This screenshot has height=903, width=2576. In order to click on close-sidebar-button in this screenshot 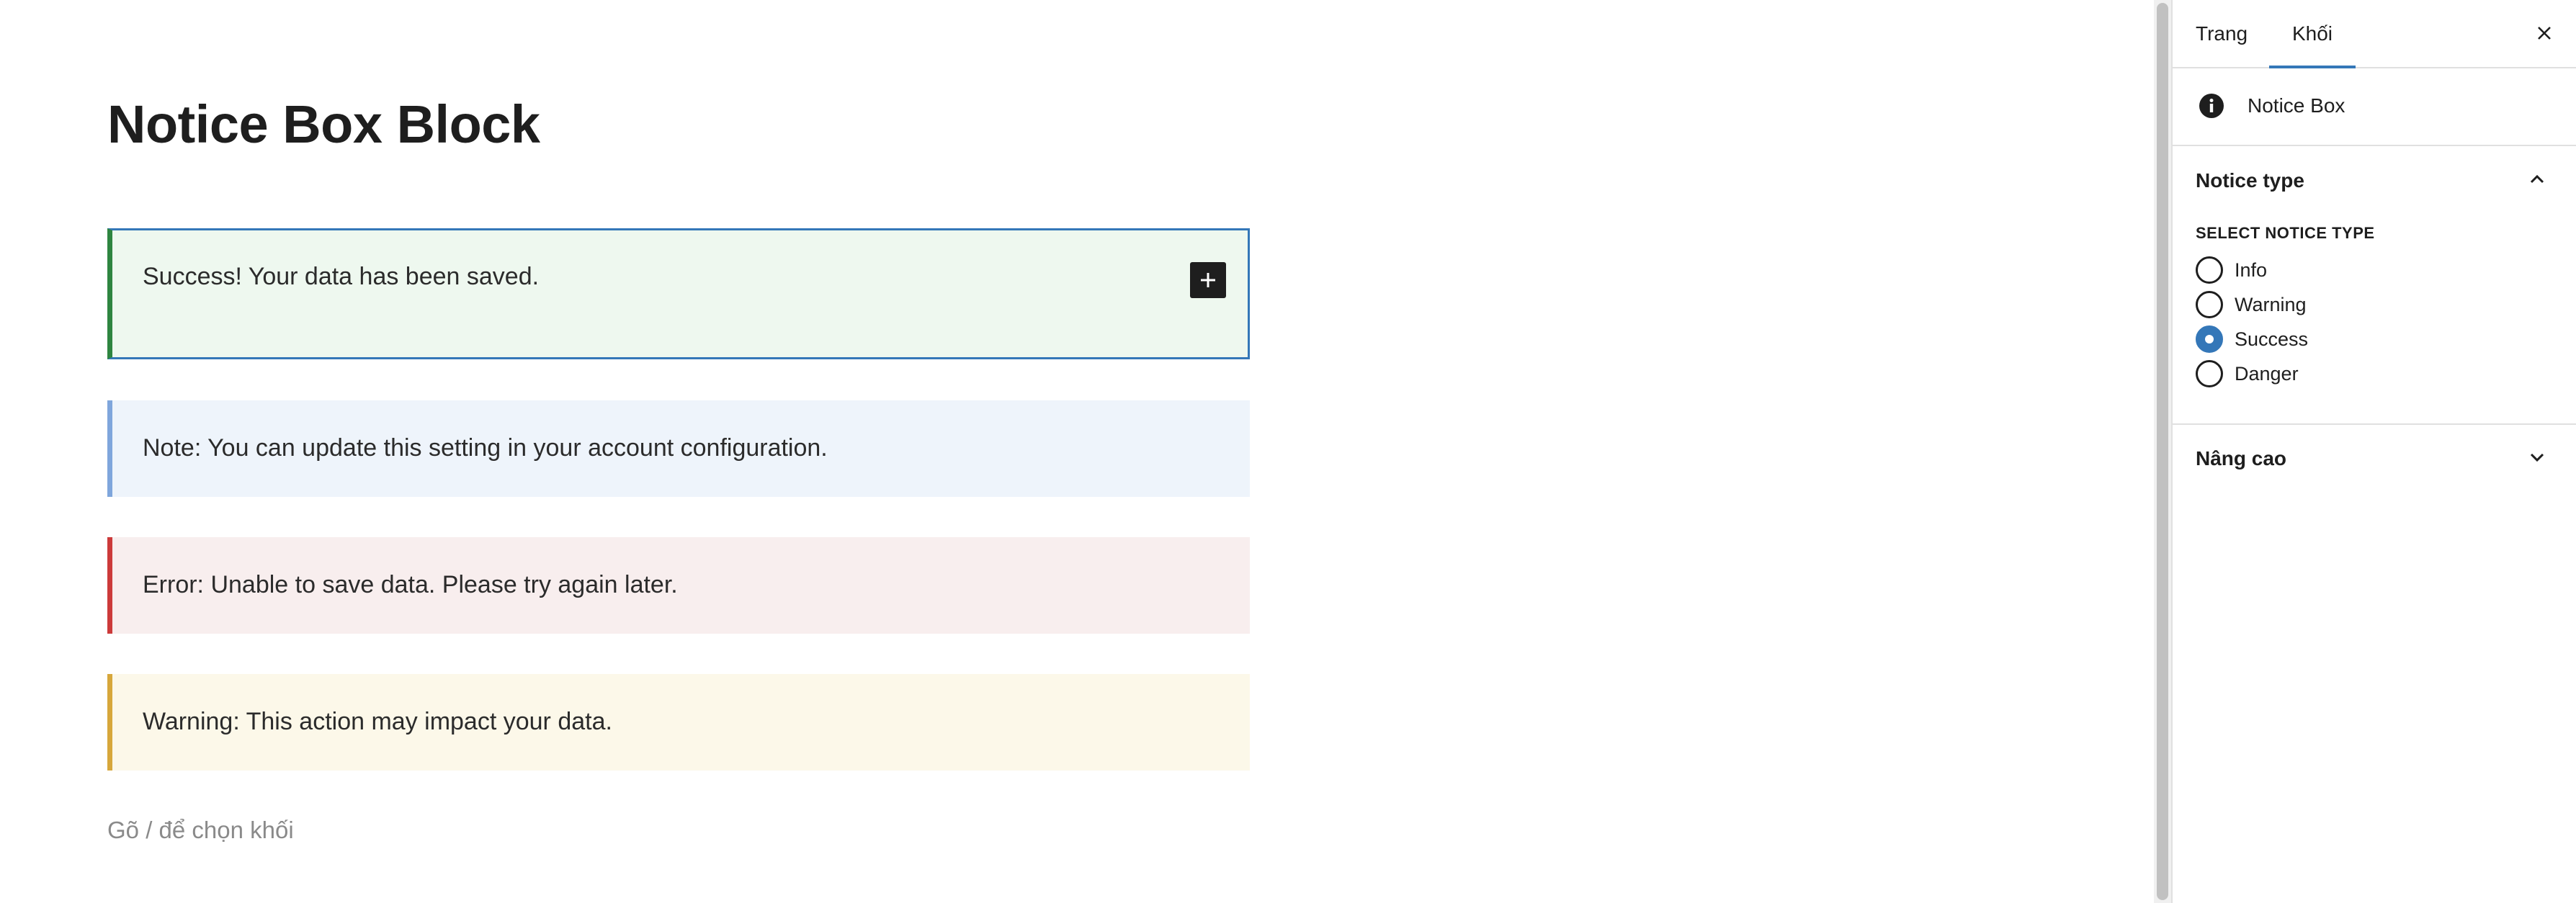, I will do `click(2544, 33)`.